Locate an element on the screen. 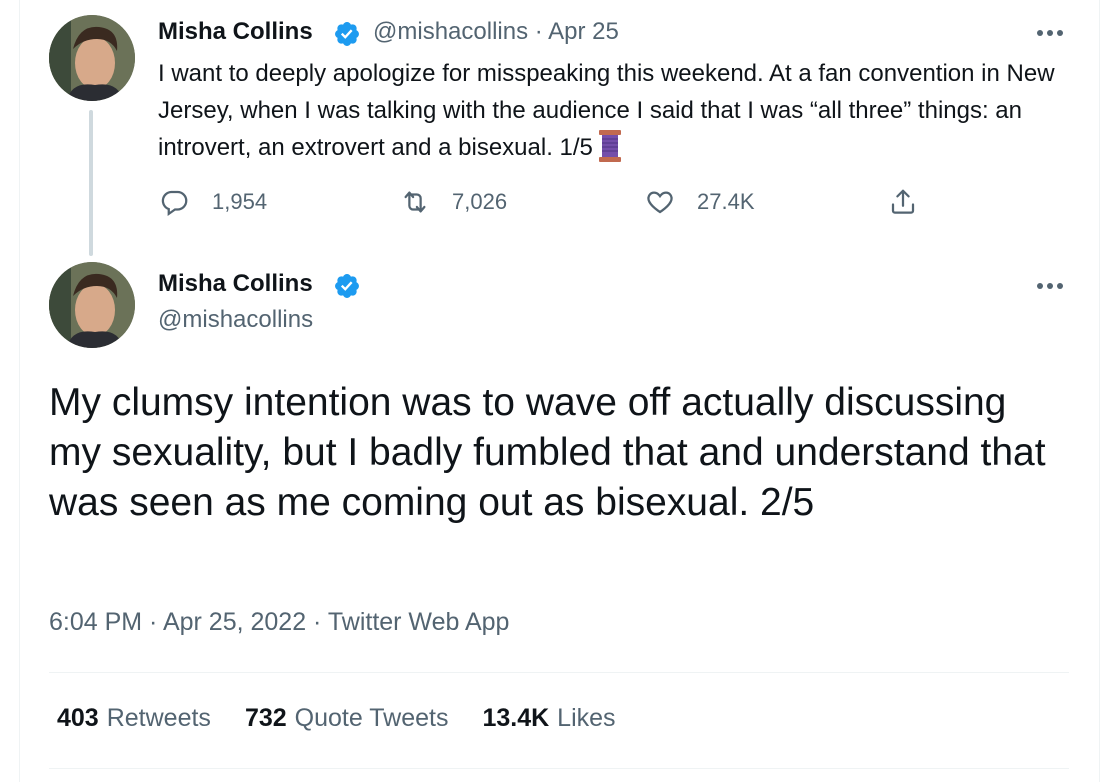 The height and width of the screenshot is (782, 1110). reply-icon is located at coordinates (175, 202).